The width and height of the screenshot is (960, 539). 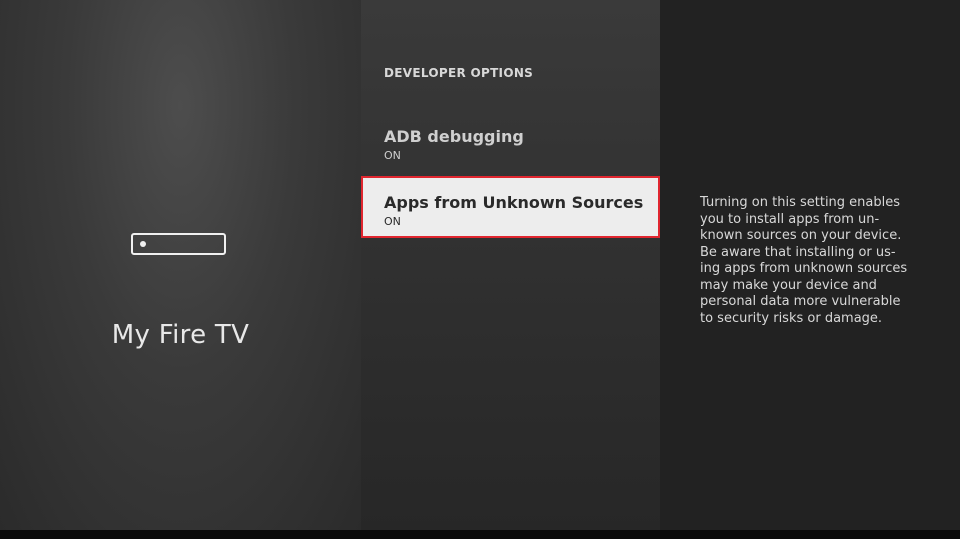 What do you see at coordinates (143, 244) in the screenshot?
I see `device-icon-dot` at bounding box center [143, 244].